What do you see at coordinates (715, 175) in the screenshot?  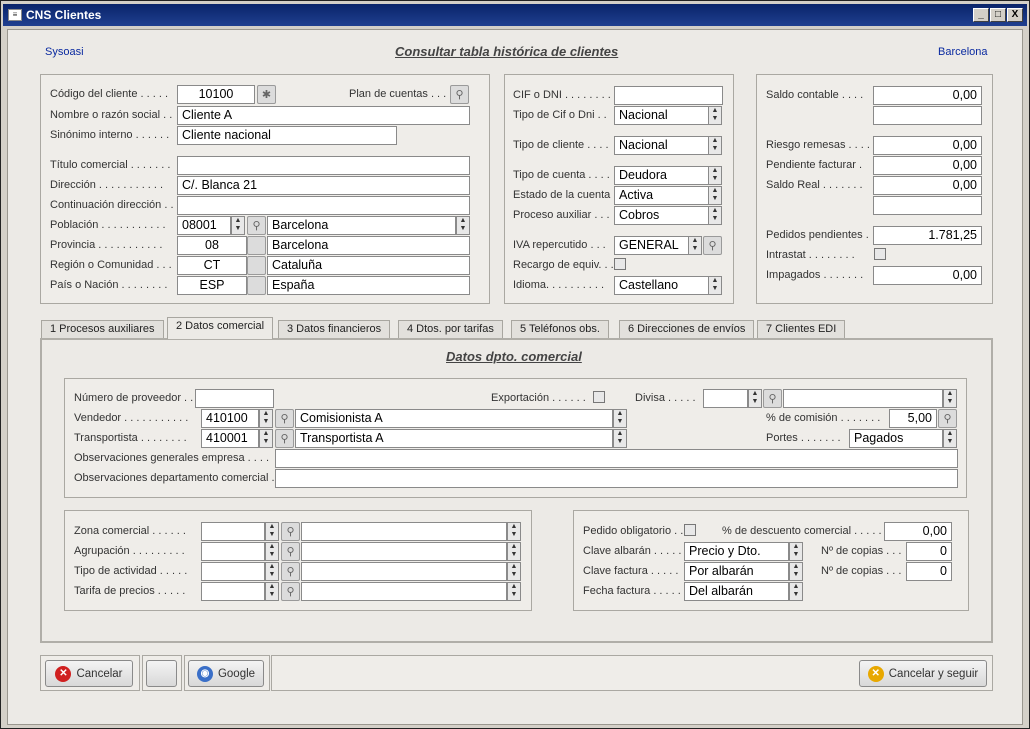 I see `tipo-cuenta-arrows: ▲ ▼` at bounding box center [715, 175].